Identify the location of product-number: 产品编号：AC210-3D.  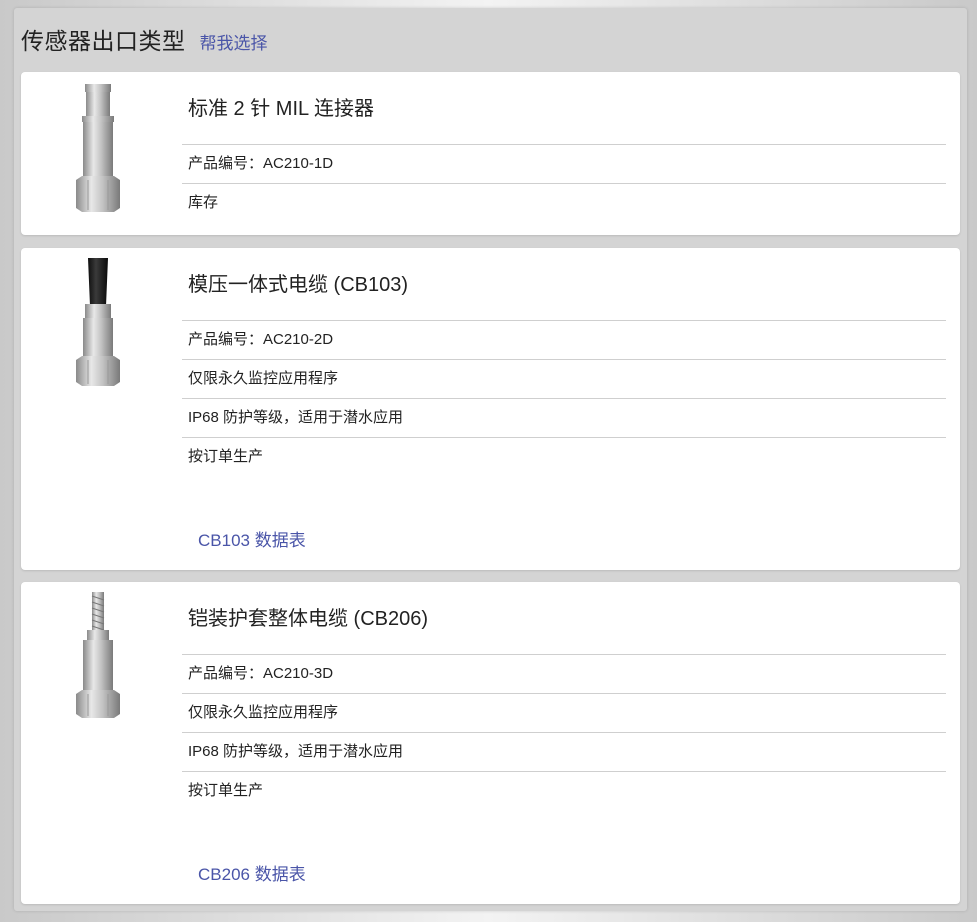
(564, 674).